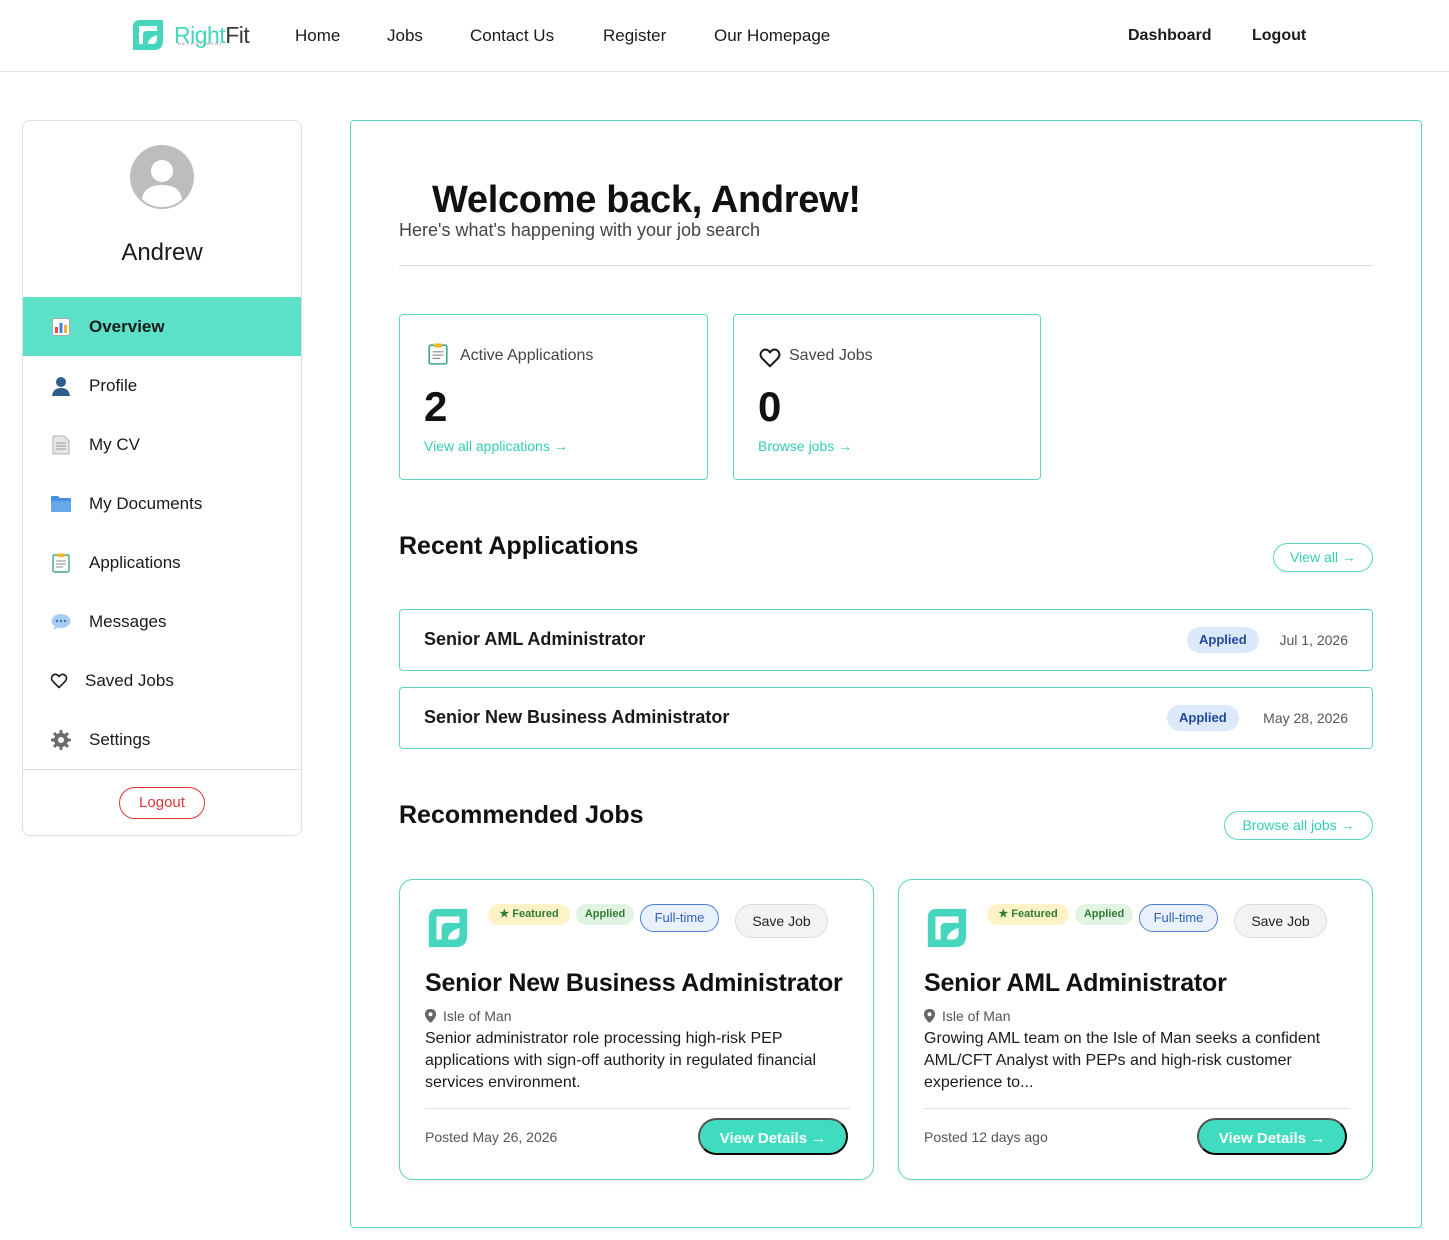 The height and width of the screenshot is (1240, 1449). I want to click on stat-label: Active Applications, so click(527, 355).